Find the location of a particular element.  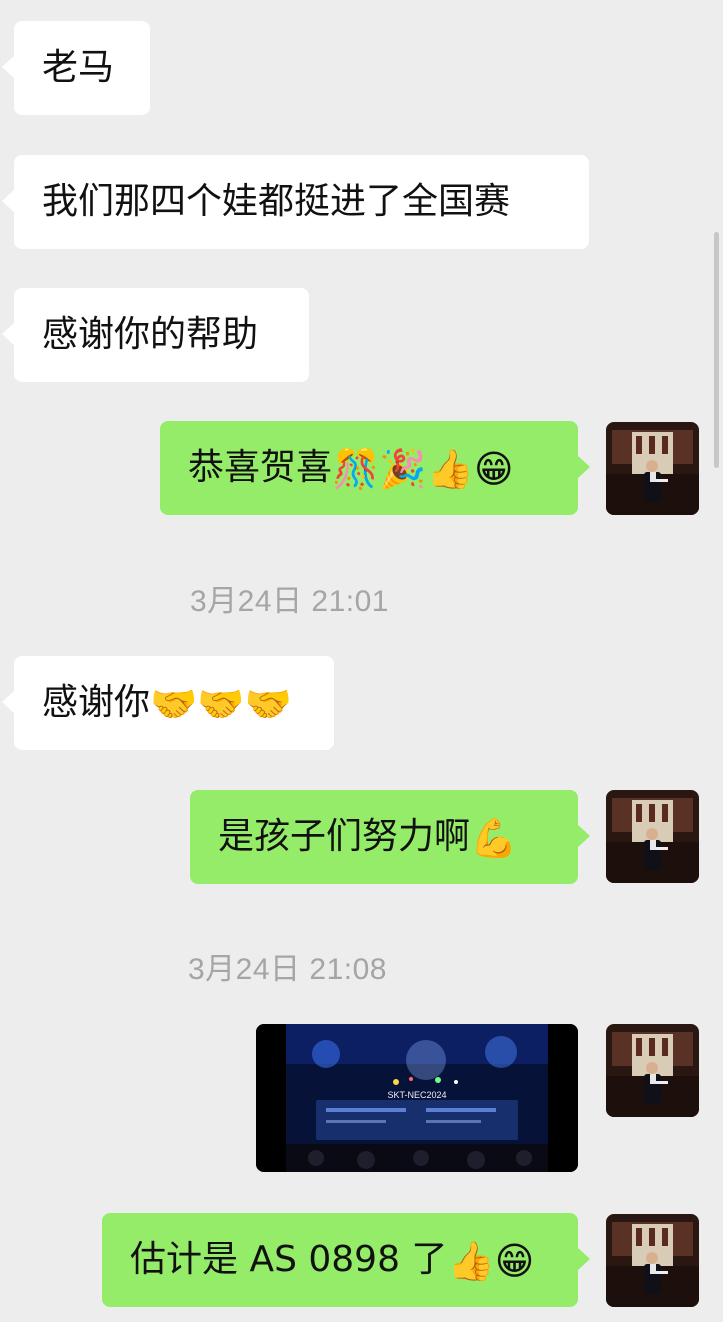

emoji-handshake-icon: 🤝🤝🤝 is located at coordinates (221, 704).